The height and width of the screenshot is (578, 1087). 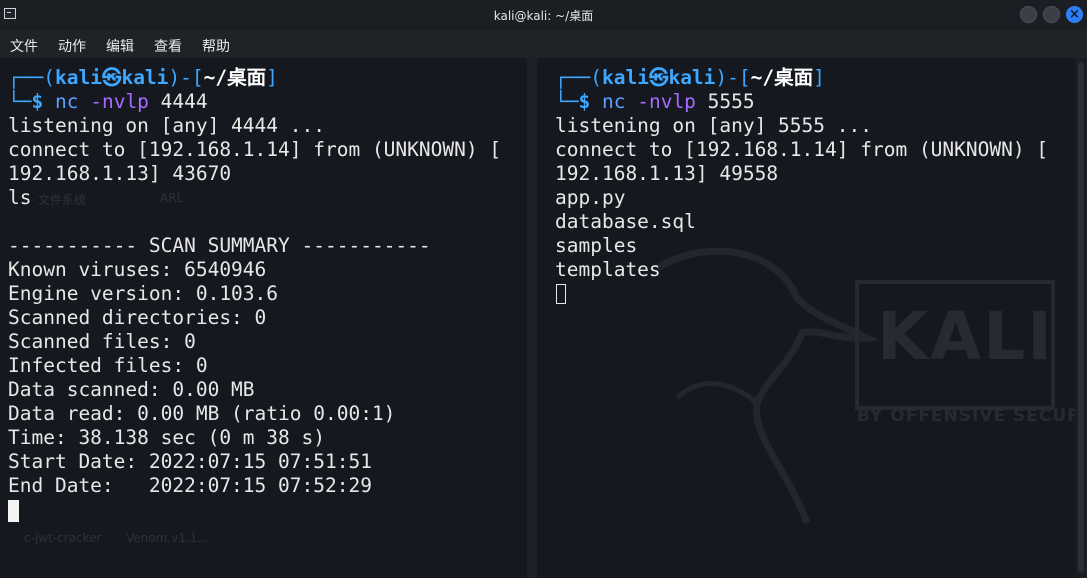 What do you see at coordinates (731, 101) in the screenshot?
I see `command-arg: 5555` at bounding box center [731, 101].